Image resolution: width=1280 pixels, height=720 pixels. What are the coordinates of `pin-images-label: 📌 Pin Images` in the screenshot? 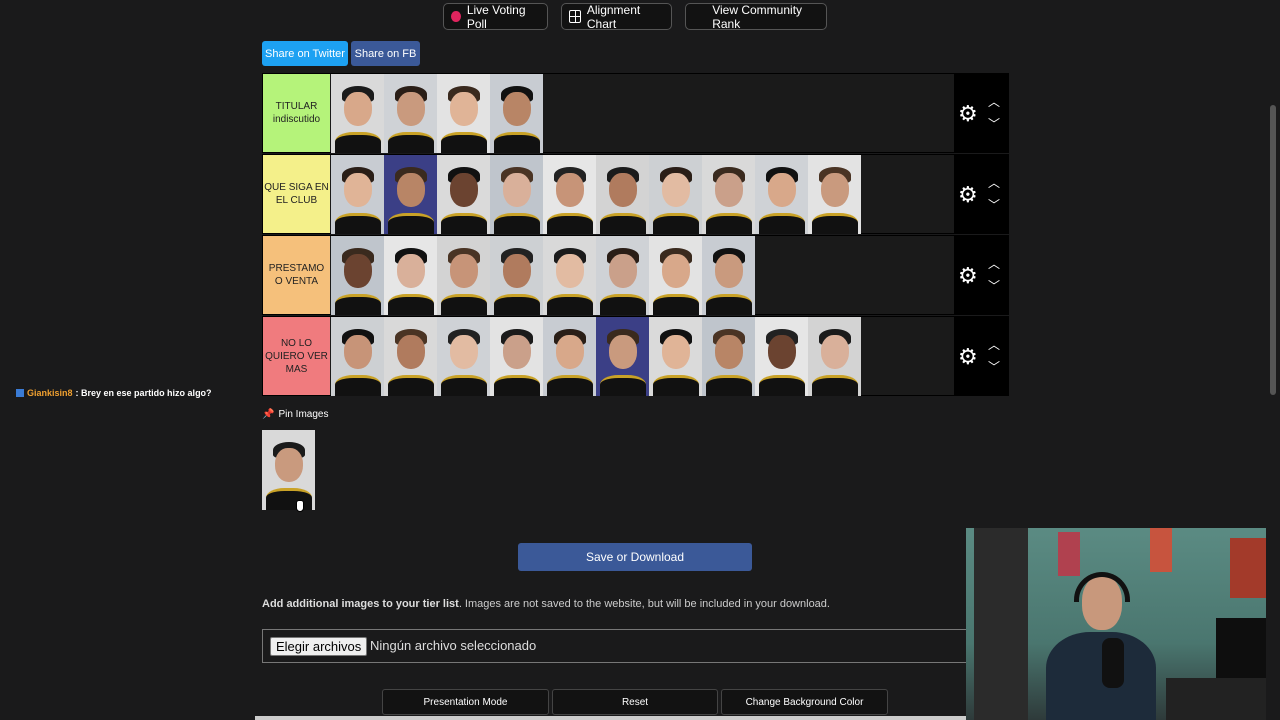 It's located at (295, 414).